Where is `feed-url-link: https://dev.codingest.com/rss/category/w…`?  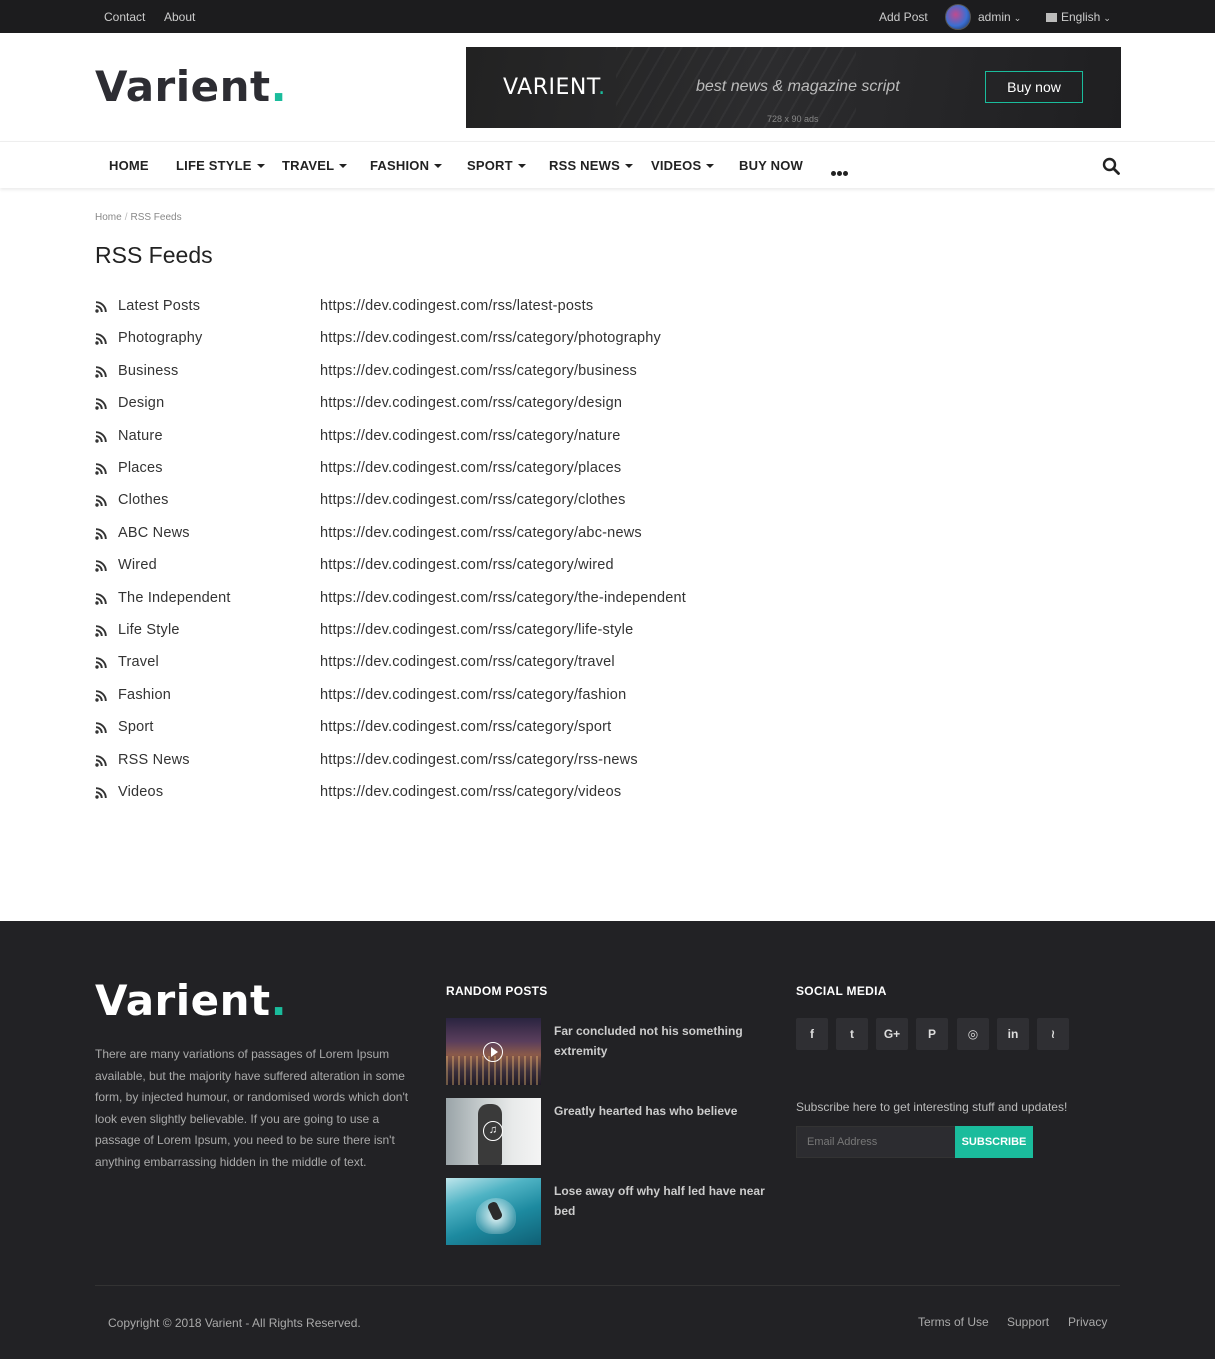 feed-url-link: https://dev.codingest.com/rss/category/w… is located at coordinates (467, 565).